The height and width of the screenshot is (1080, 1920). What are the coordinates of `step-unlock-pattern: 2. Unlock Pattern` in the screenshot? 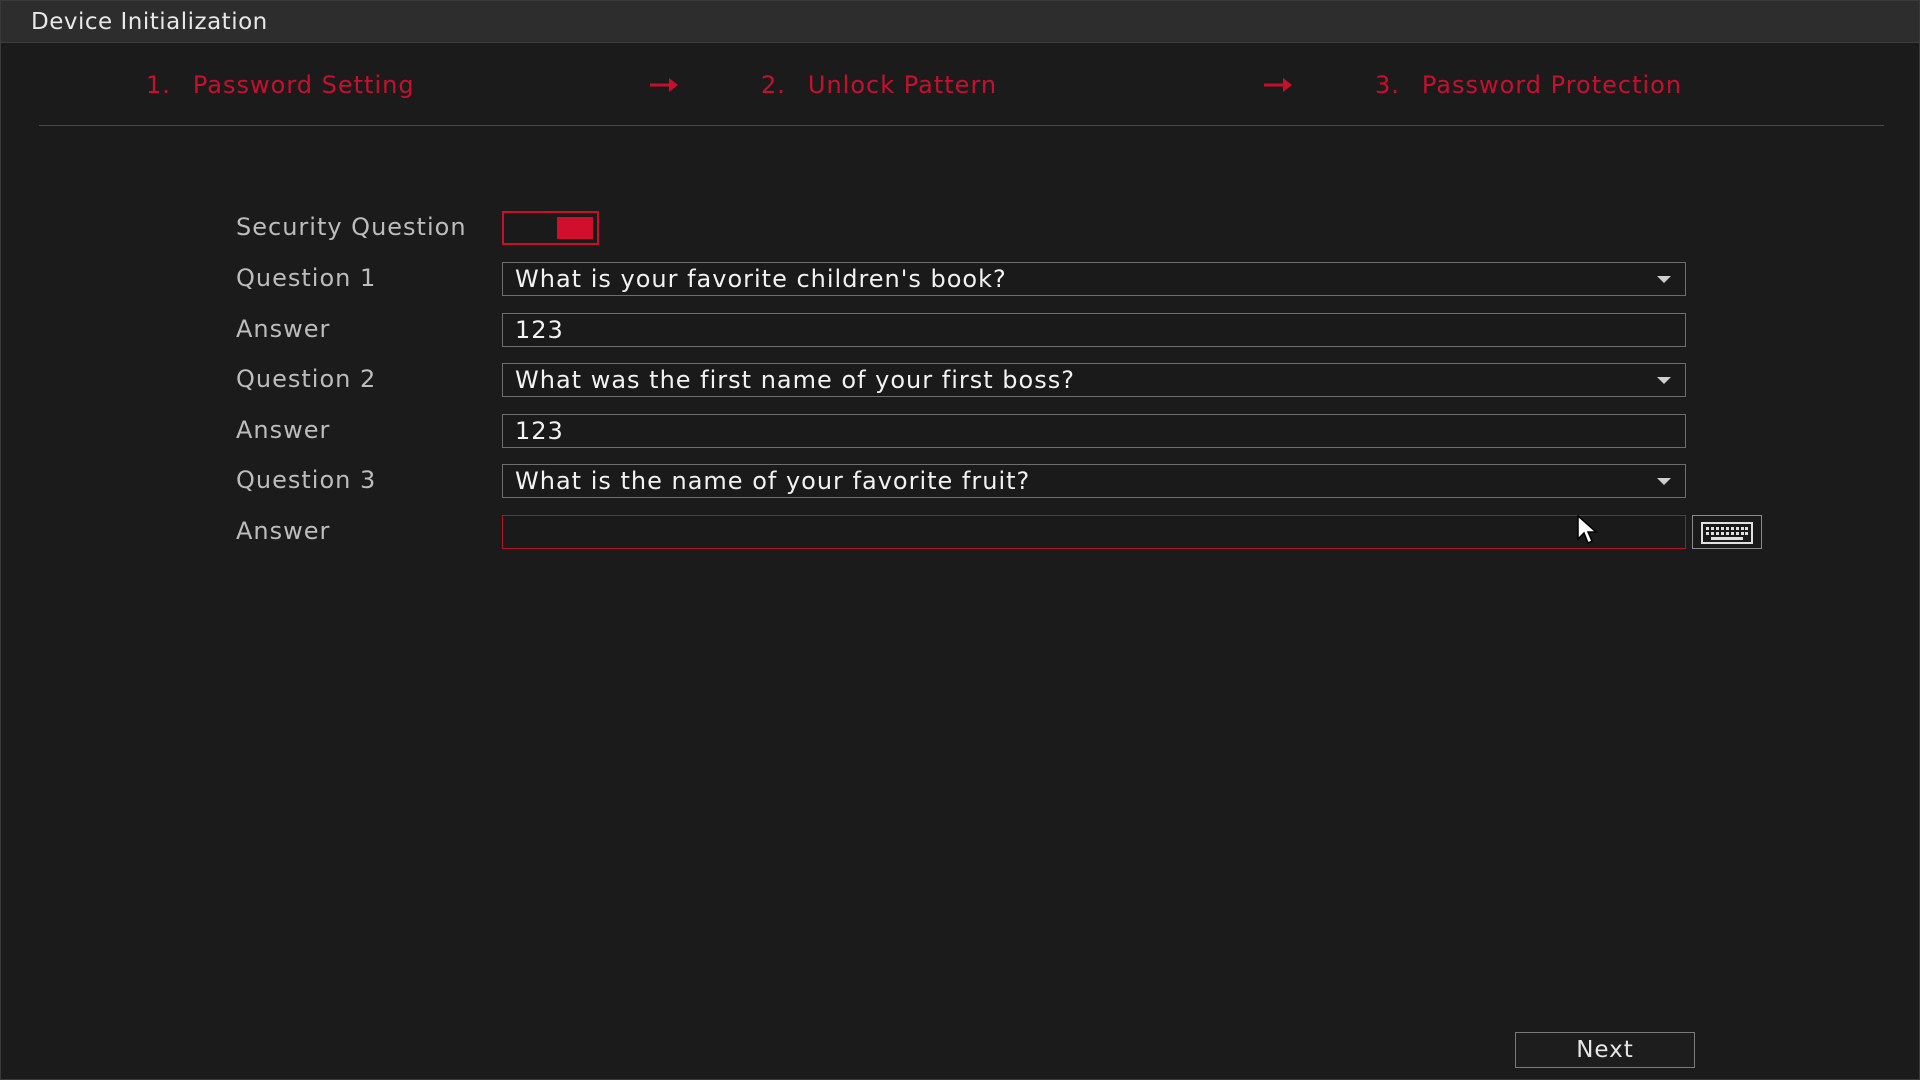 It's located at (879, 85).